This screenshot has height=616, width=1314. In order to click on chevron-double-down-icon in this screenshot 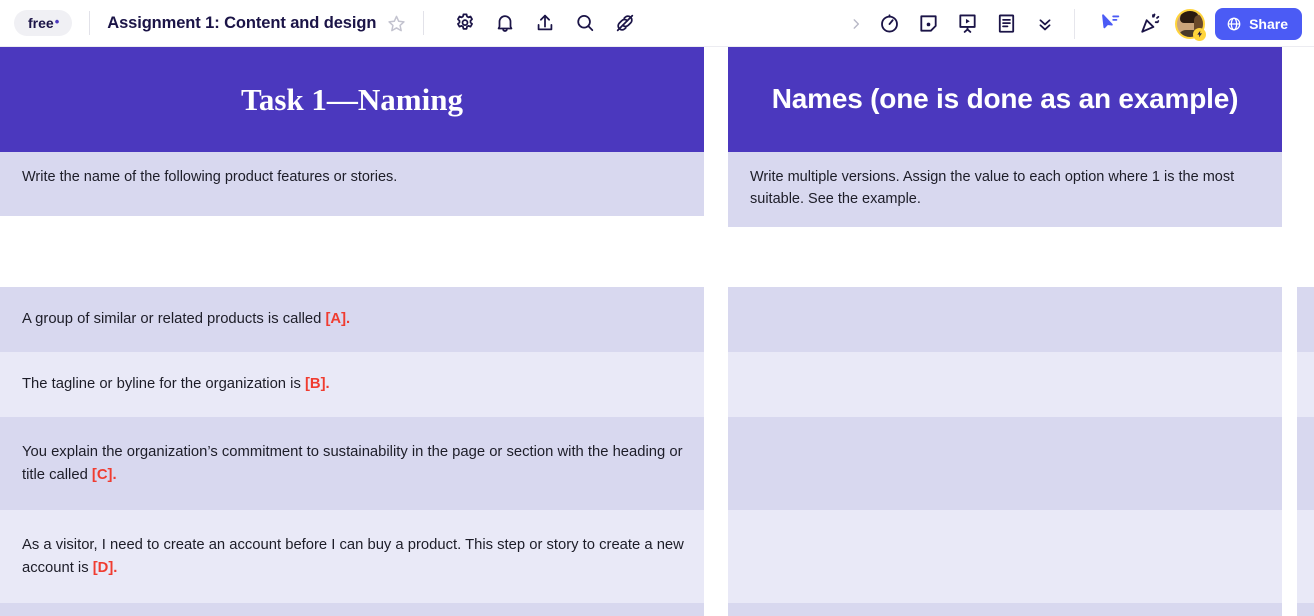, I will do `click(1045, 24)`.